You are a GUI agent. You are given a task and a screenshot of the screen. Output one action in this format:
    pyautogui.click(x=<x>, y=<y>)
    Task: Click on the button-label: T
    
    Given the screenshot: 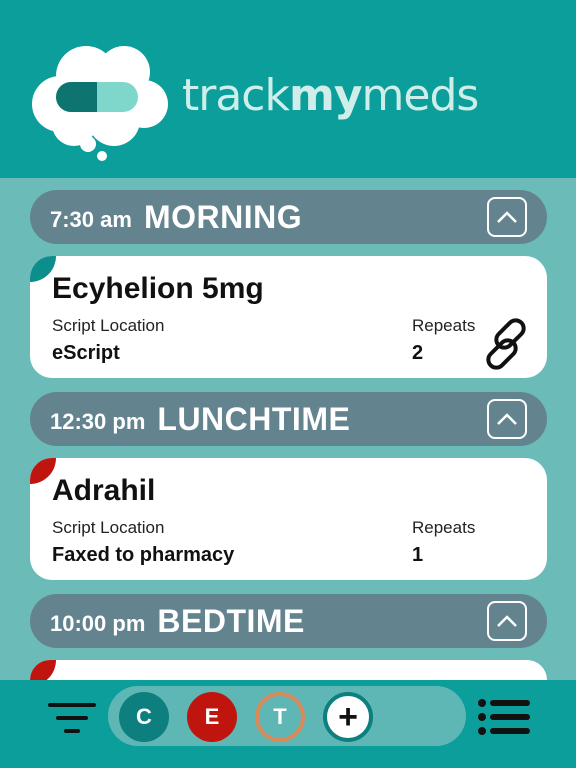 What is the action you would take?
    pyautogui.click(x=280, y=716)
    